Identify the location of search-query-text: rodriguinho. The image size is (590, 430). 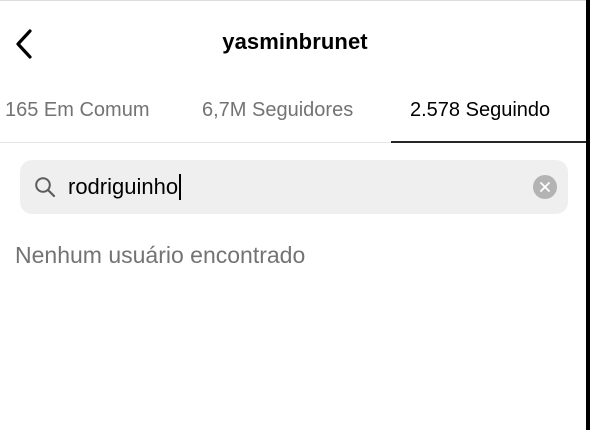
(123, 186).